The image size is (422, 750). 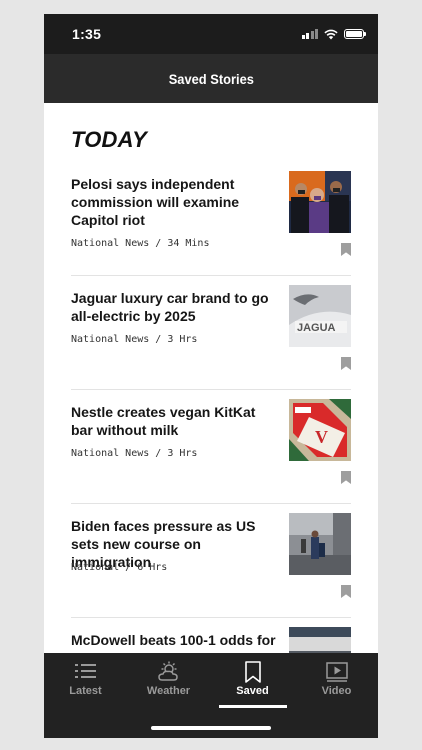 I want to click on page-title: Saved Stories, so click(x=211, y=78).